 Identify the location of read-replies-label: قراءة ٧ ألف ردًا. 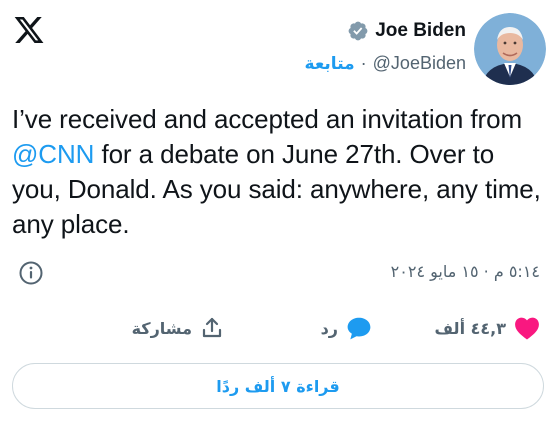
(278, 386).